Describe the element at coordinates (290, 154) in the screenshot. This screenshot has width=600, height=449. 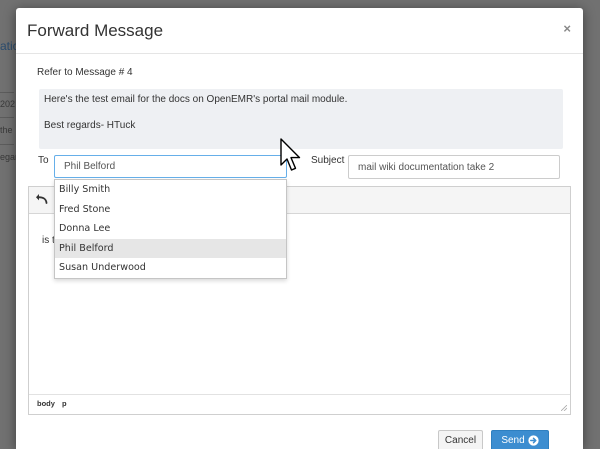
I see `mouse-pointer-icon` at that location.